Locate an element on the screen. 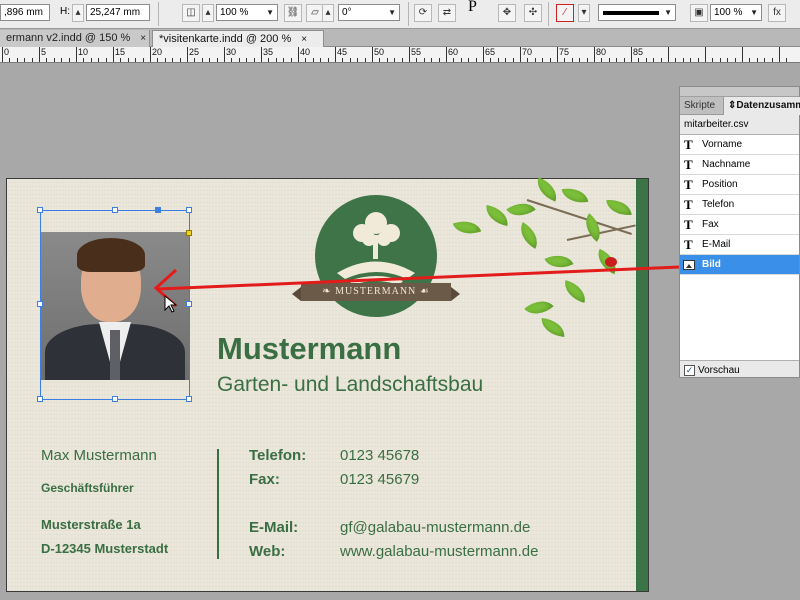  preview-checkbox: ✓ is located at coordinates (689, 370).